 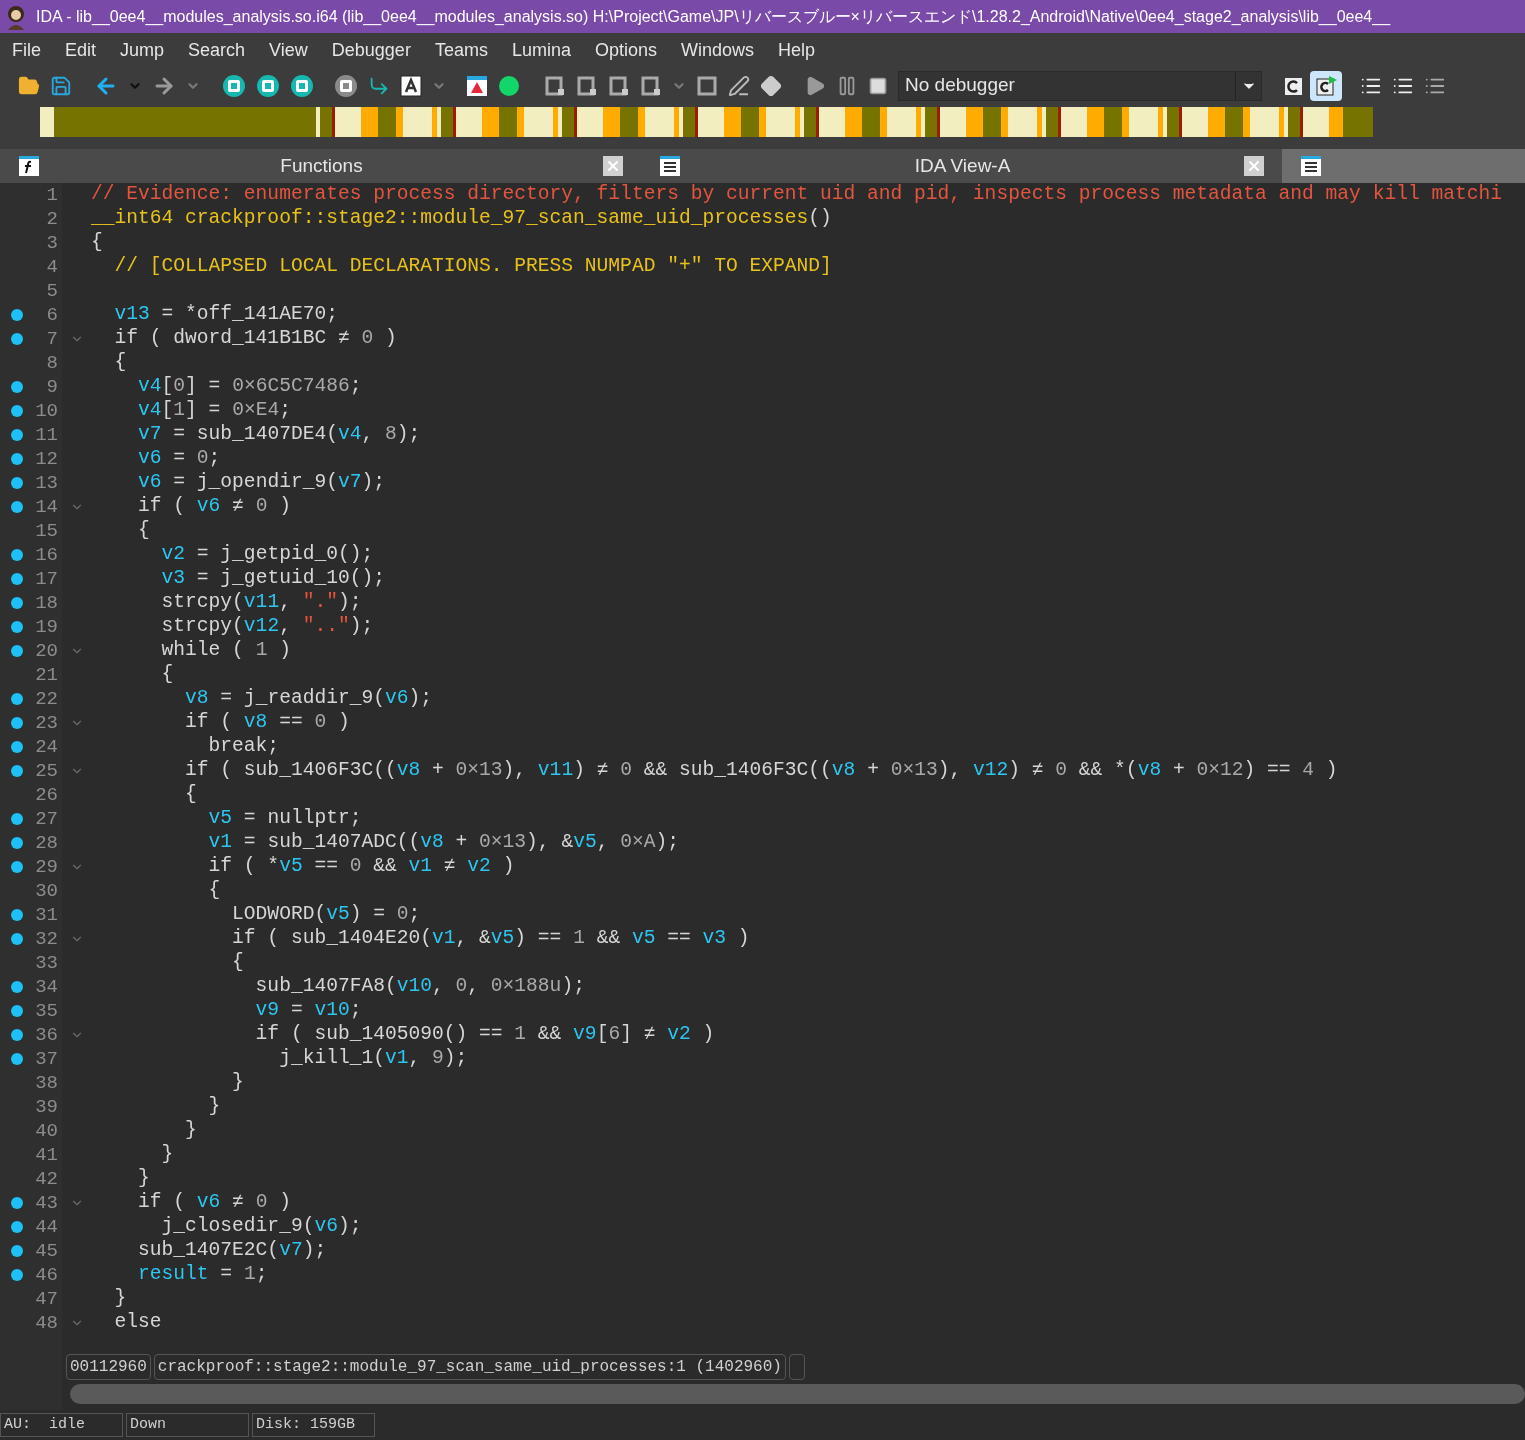 I want to click on code-line: v1 = sub_1407ADC((v8 + 0×13), &v5, 0×A);, so click(x=443, y=843).